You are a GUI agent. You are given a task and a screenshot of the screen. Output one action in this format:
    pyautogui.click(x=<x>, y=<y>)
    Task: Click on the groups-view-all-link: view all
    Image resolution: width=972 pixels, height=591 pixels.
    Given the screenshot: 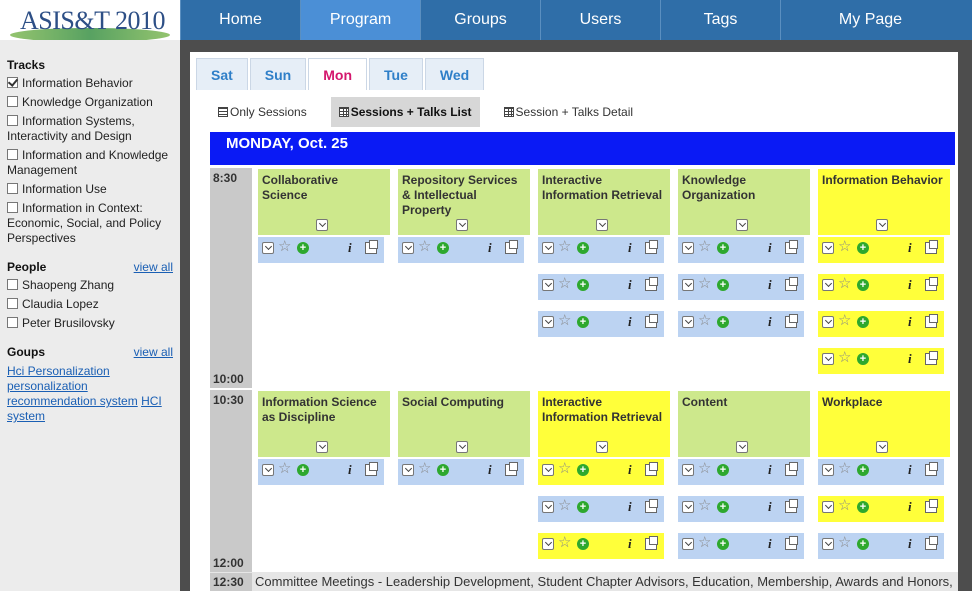 What is the action you would take?
    pyautogui.click(x=153, y=352)
    